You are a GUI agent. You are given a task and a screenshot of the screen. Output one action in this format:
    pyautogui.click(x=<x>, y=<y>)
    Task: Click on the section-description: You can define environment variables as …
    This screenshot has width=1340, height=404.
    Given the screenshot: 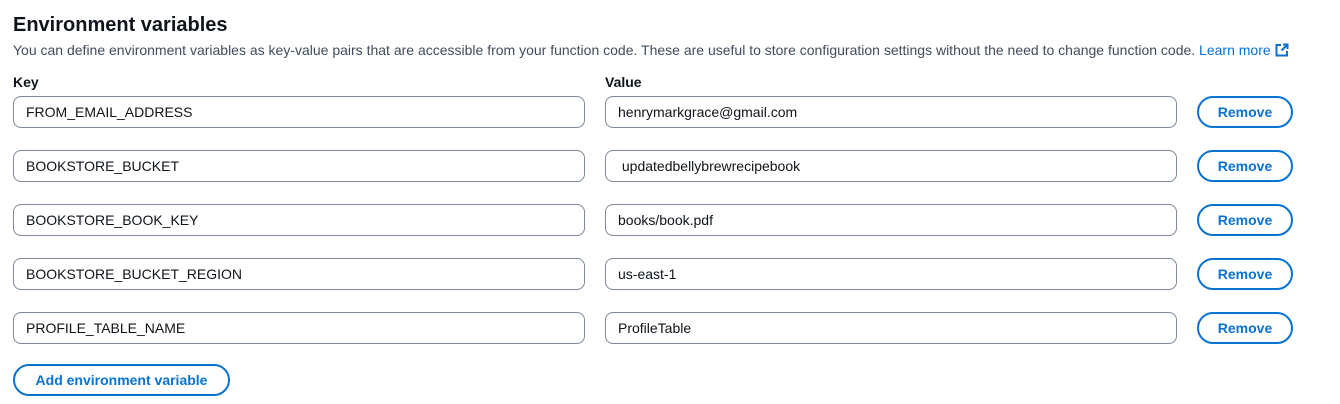 What is the action you would take?
    pyautogui.click(x=651, y=51)
    